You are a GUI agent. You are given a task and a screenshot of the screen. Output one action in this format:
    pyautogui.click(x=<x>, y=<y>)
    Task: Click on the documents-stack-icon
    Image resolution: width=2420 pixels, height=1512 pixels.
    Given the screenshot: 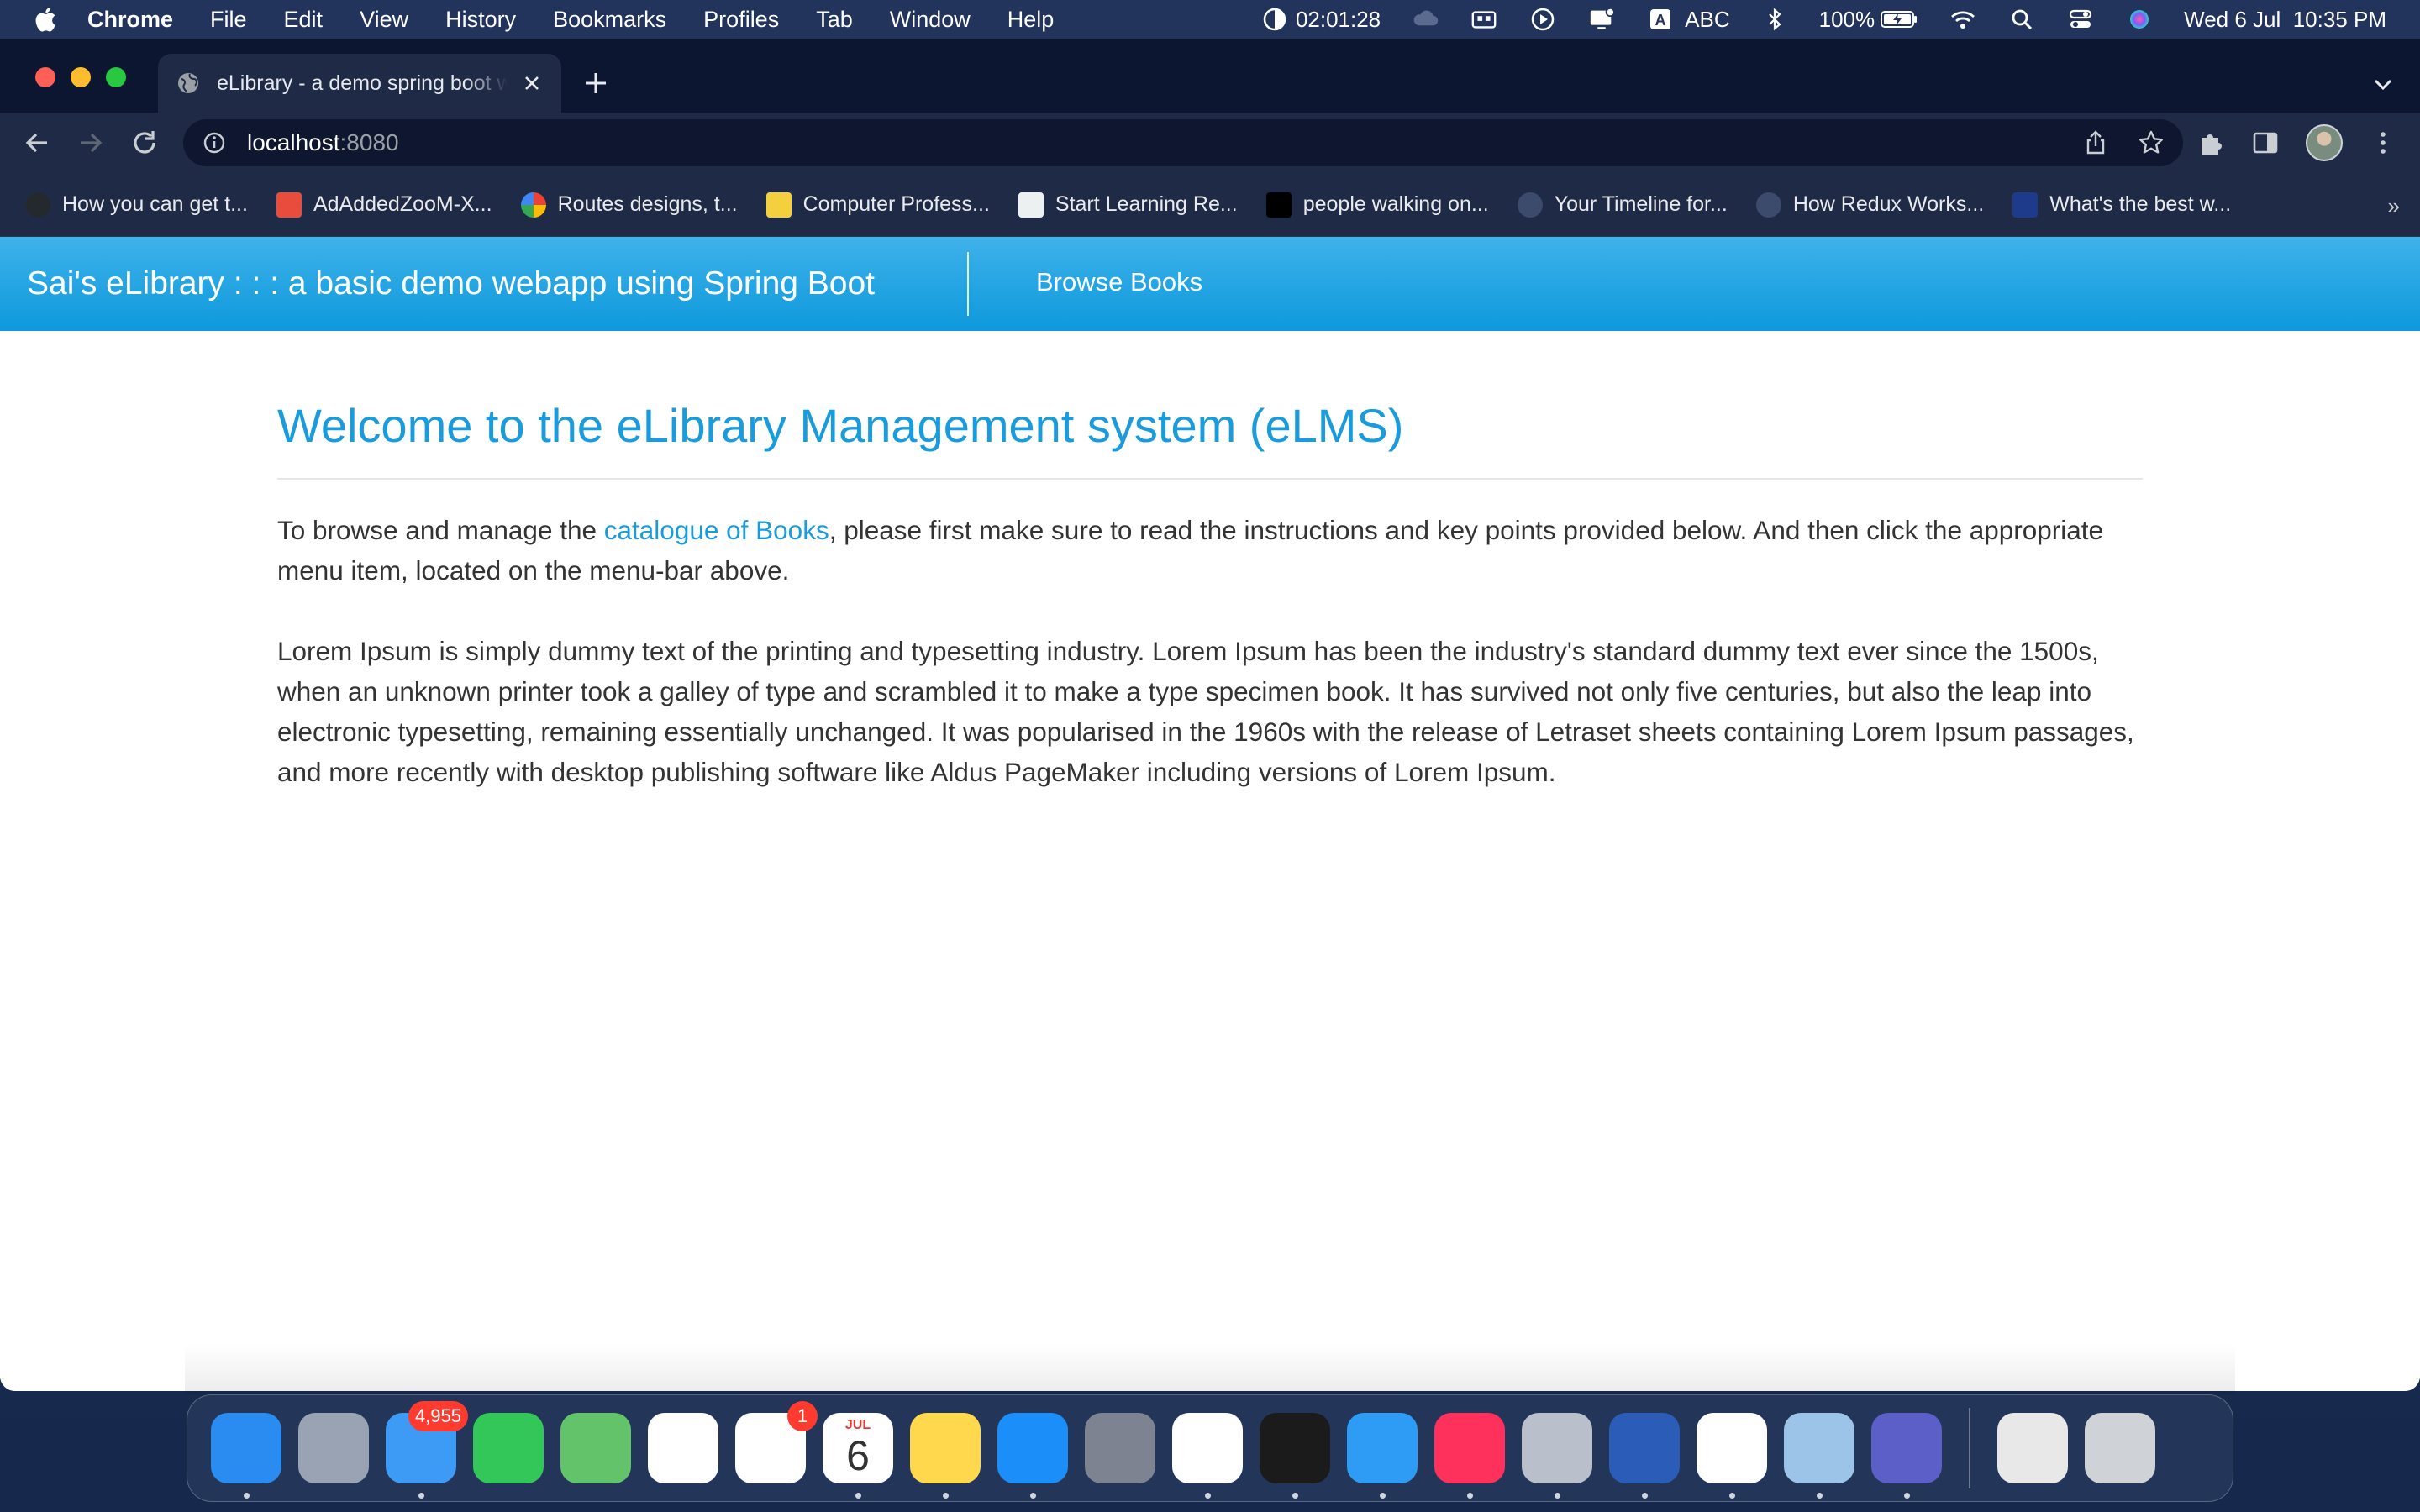 What is the action you would take?
    pyautogui.click(x=2033, y=1448)
    